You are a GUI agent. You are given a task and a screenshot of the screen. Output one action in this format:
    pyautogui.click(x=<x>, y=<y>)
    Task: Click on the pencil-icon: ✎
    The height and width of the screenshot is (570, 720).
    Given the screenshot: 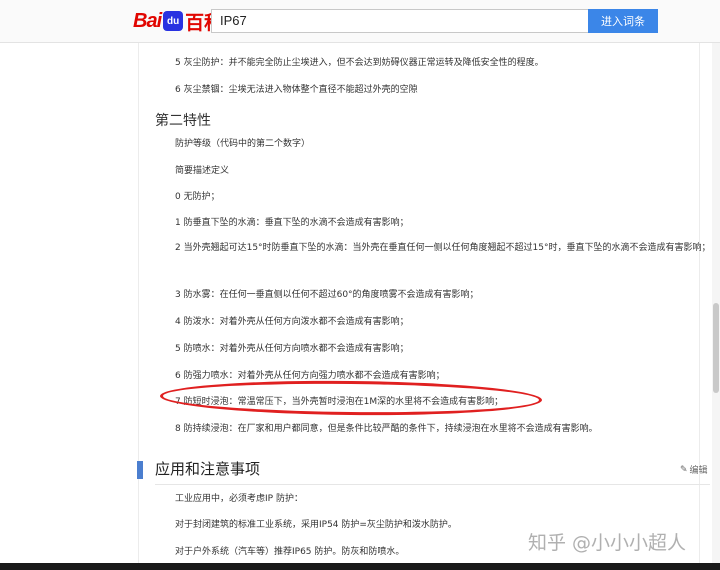 What is the action you would take?
    pyautogui.click(x=684, y=469)
    